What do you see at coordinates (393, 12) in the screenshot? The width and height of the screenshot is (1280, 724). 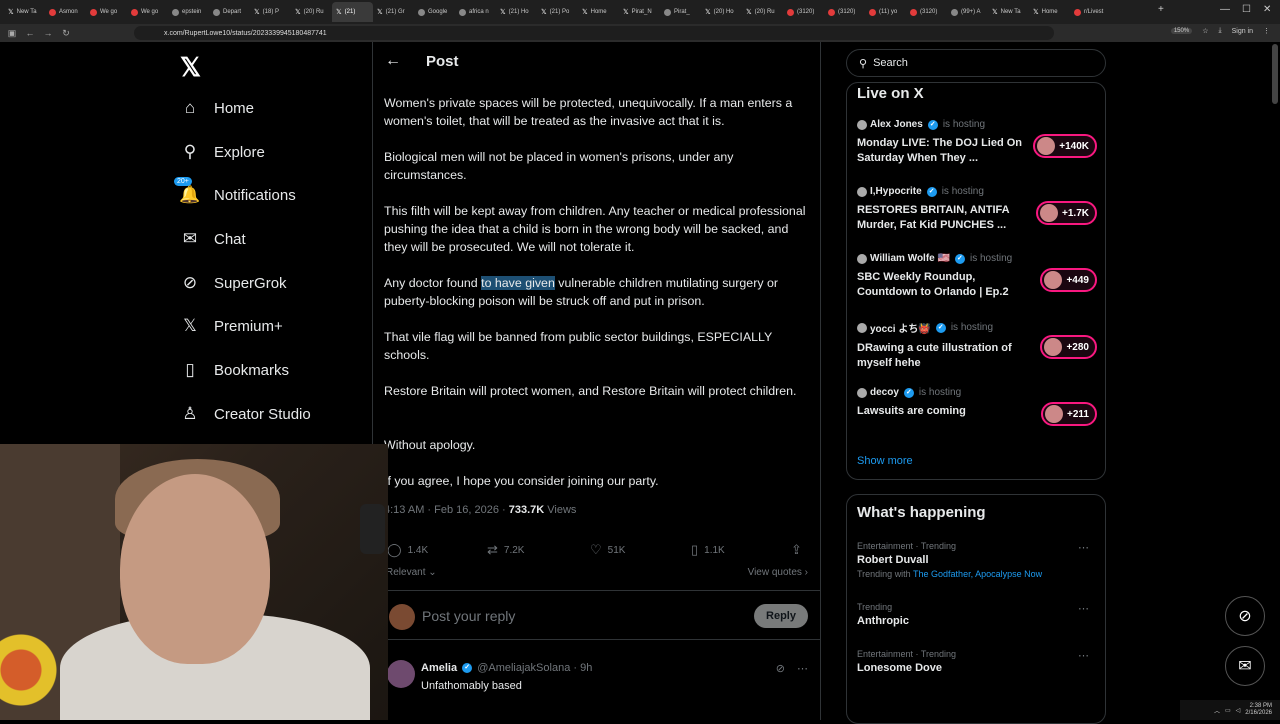 I see `browser-tab: 𝕏 (21) Gr` at bounding box center [393, 12].